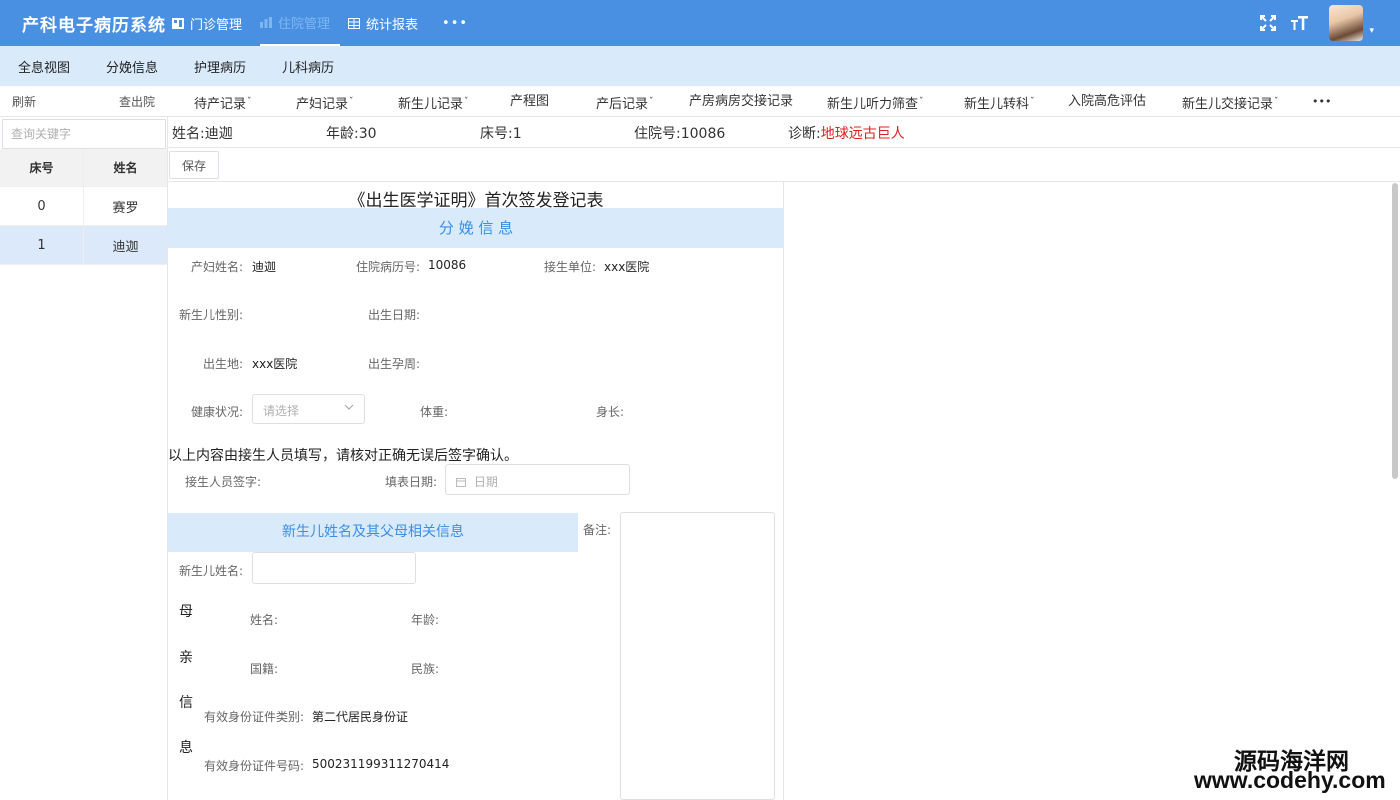  What do you see at coordinates (194, 165) in the screenshot?
I see `save-button: 保存` at bounding box center [194, 165].